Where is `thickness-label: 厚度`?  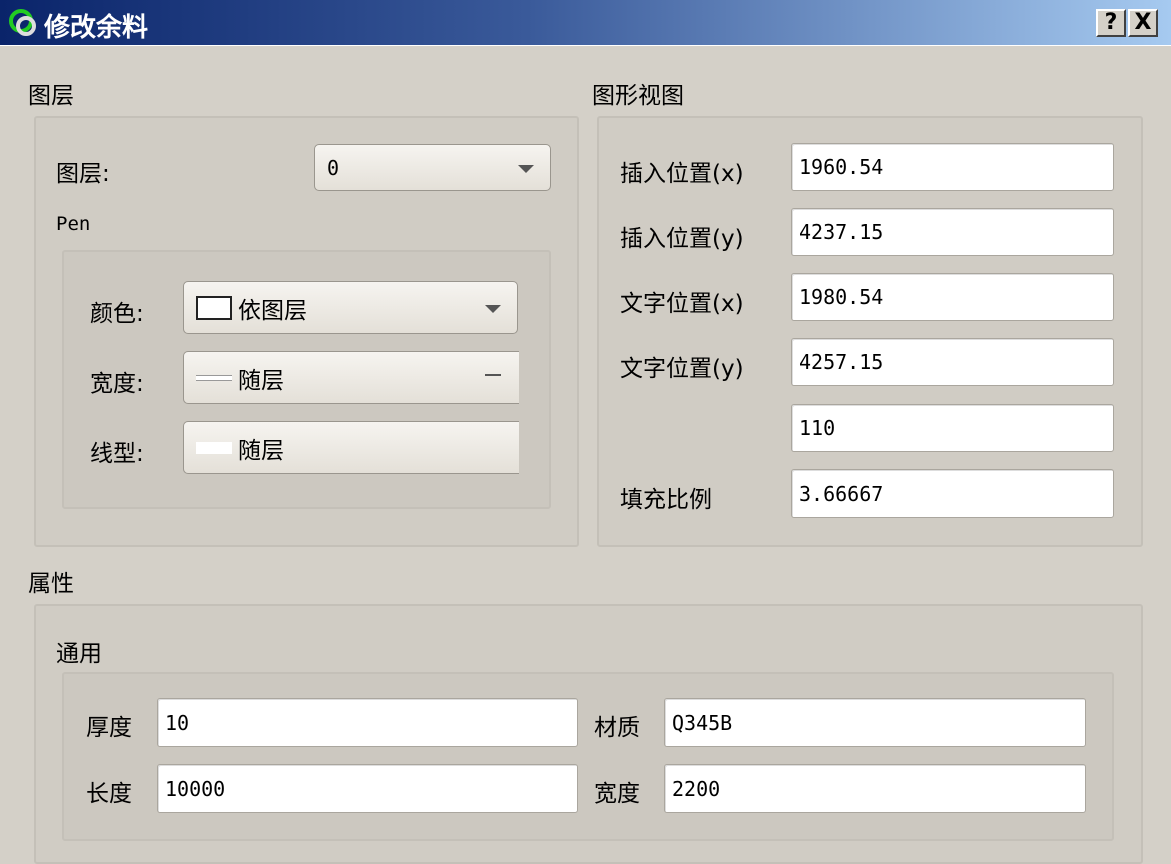
thickness-label: 厚度 is located at coordinates (109, 728).